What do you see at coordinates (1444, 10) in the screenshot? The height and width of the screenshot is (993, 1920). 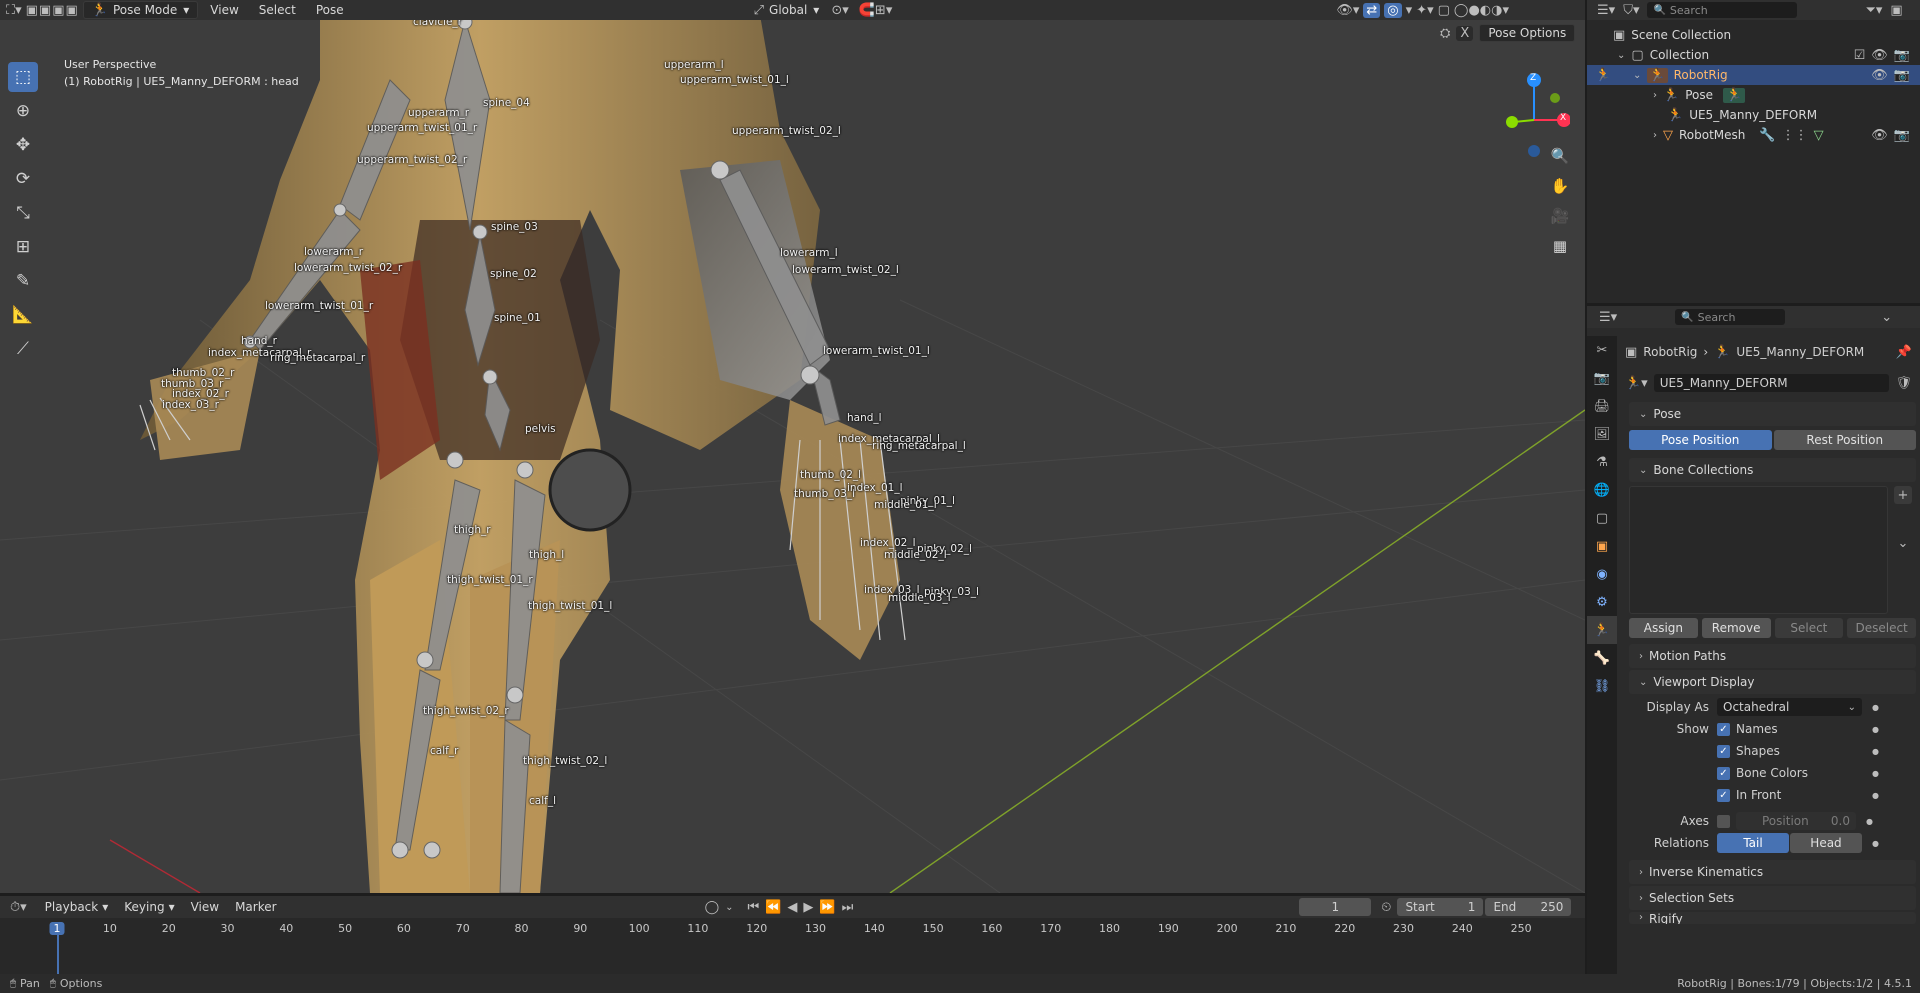 I see `xray-icon: ▢` at bounding box center [1444, 10].